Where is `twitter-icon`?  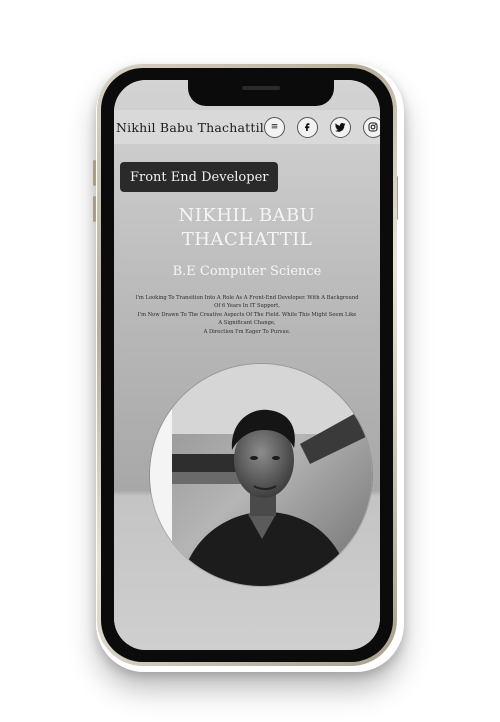 twitter-icon is located at coordinates (340, 127).